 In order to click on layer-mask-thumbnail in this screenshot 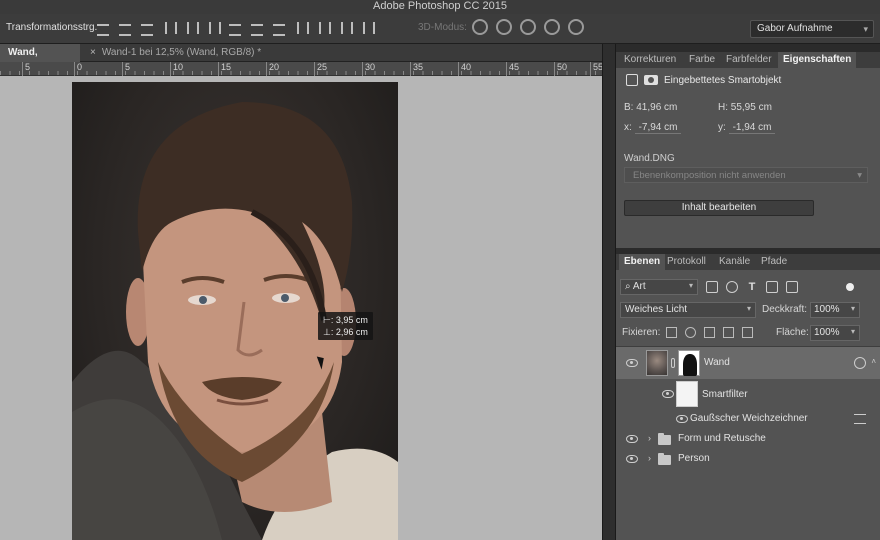, I will do `click(689, 363)`.